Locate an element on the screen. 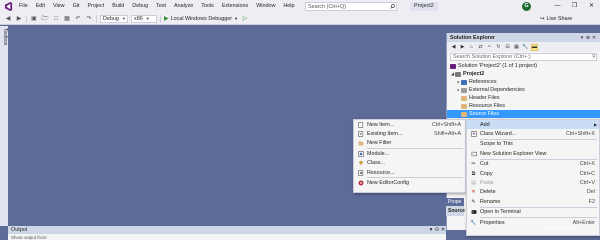 The height and width of the screenshot is (240, 600). avatar: G is located at coordinates (526, 6).